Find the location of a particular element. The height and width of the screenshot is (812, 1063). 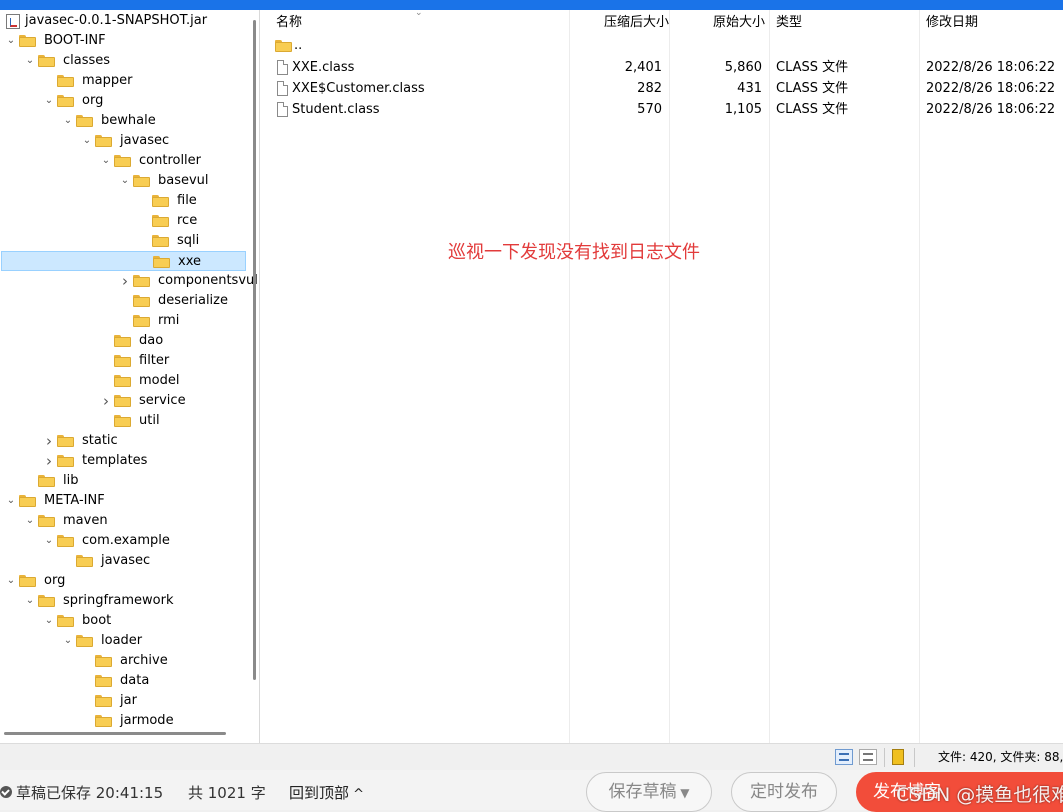

csdn-watermark: CSDN @摸鱼也很难 is located at coordinates (979, 795).